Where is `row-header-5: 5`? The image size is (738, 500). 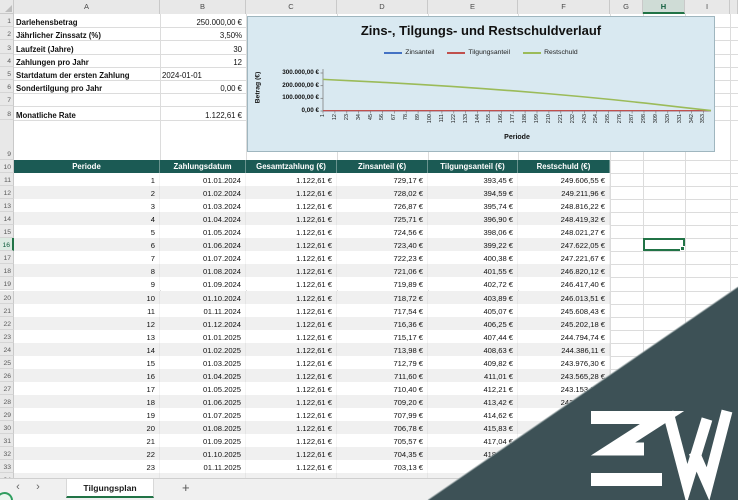 row-header-5: 5 is located at coordinates (7, 73).